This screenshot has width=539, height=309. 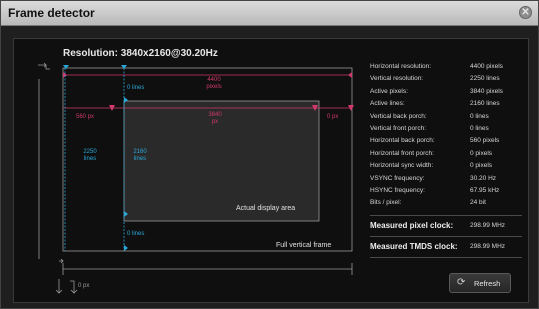 What do you see at coordinates (435, 104) in the screenshot?
I see `stat-row: Active lines: 2160 lines` at bounding box center [435, 104].